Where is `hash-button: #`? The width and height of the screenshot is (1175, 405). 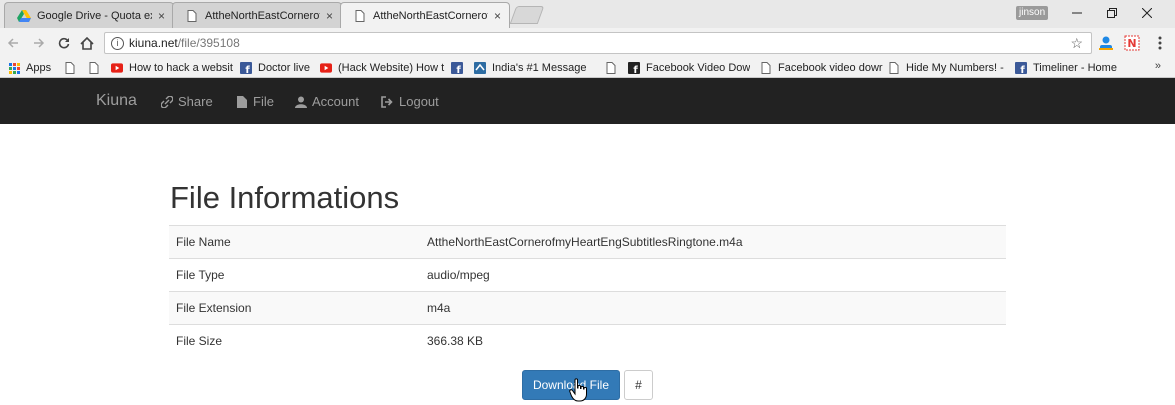
hash-button: # is located at coordinates (638, 385).